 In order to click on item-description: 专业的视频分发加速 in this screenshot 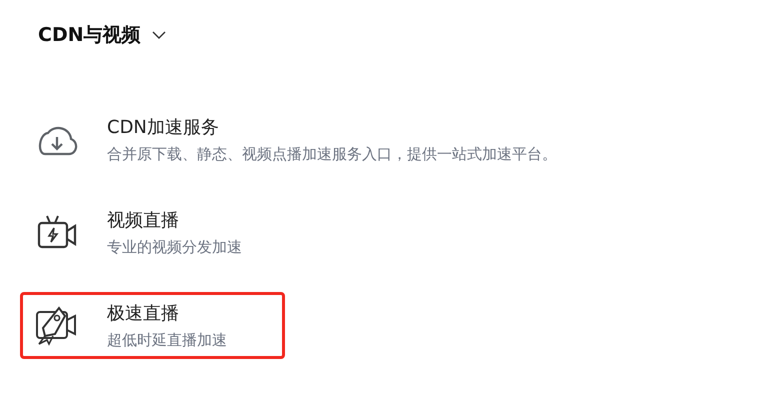, I will do `click(174, 247)`.